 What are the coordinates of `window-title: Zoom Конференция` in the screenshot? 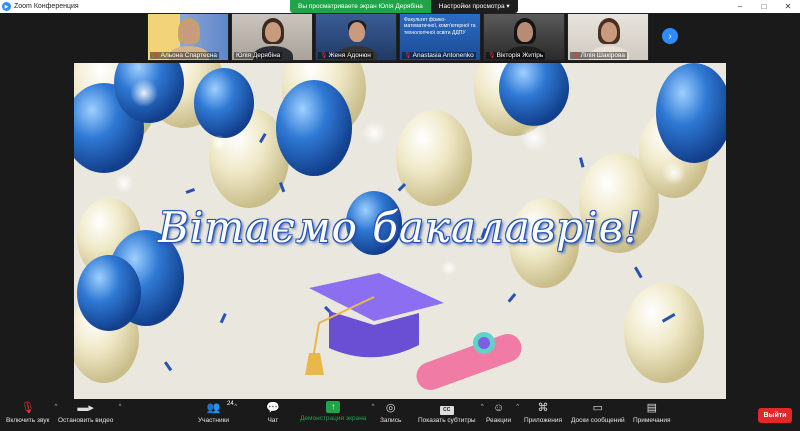 It's located at (46, 6).